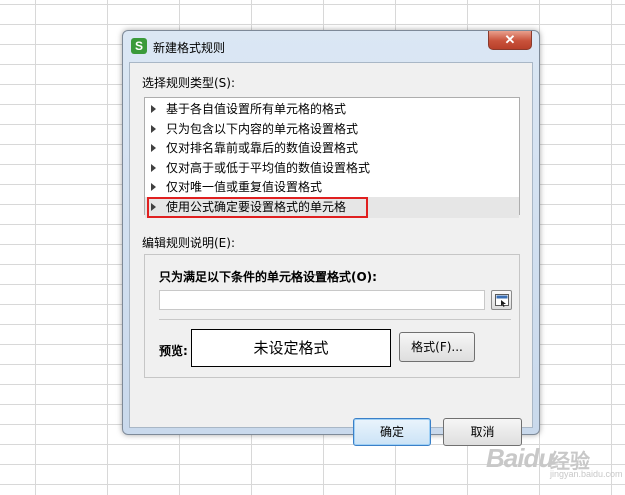 This screenshot has width=625, height=495. I want to click on rule-type-item-above-below-average: 仅对高于或低于平均值的数值设置格式, so click(332, 168).